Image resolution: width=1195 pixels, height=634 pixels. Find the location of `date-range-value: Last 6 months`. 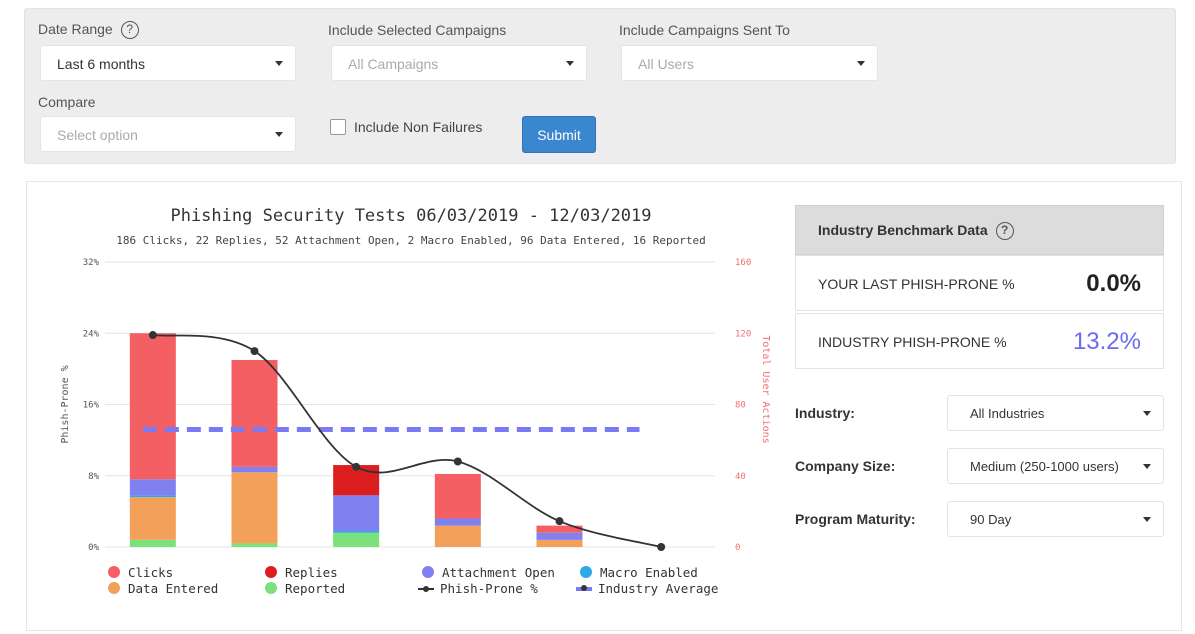

date-range-value: Last 6 months is located at coordinates (101, 64).